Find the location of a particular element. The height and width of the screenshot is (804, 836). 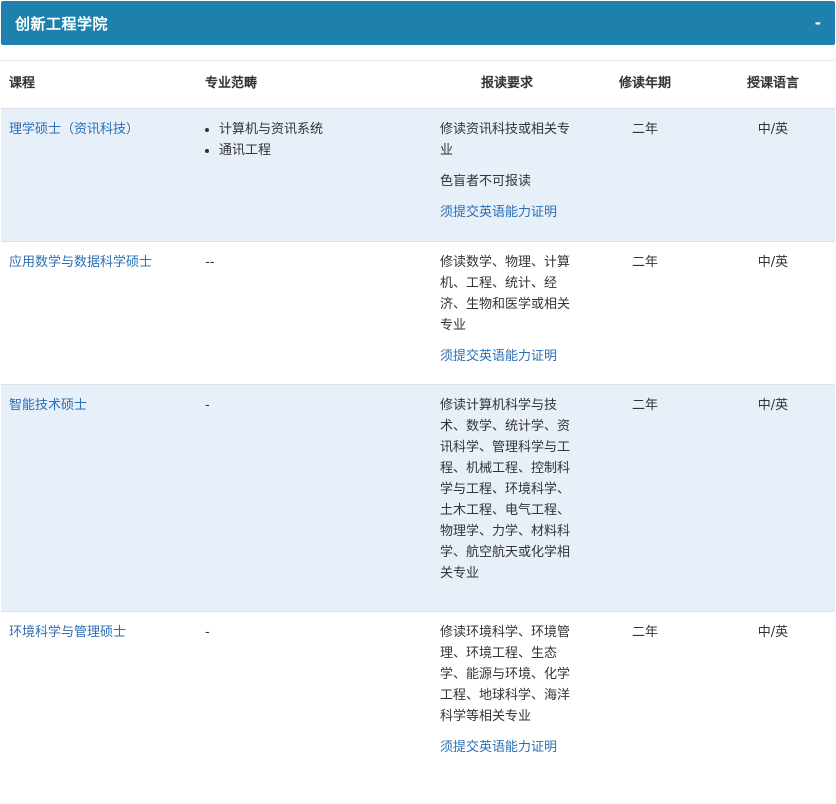

program-link: 环境科学与管理硕士 is located at coordinates (67, 632).